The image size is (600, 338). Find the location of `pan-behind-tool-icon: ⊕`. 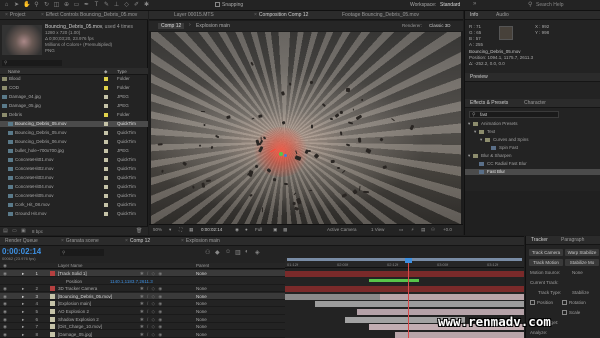

pan-behind-tool-icon: ⊕ is located at coordinates (66, 5).